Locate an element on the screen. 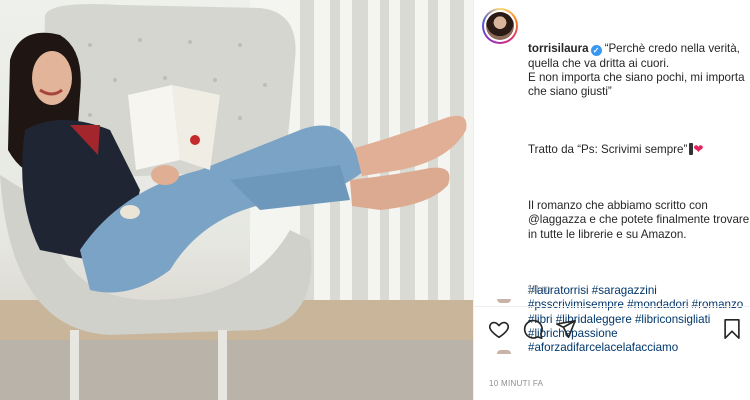  like-button is located at coordinates (499, 329).